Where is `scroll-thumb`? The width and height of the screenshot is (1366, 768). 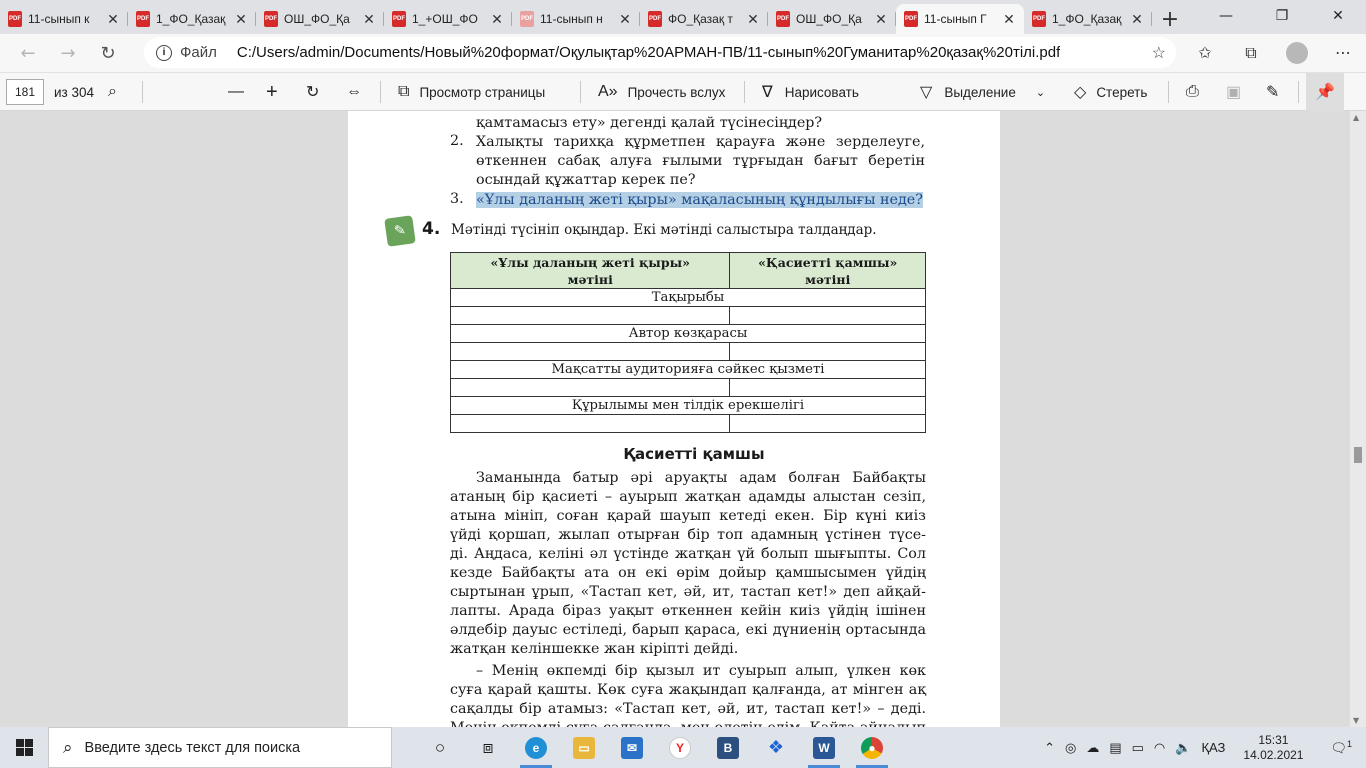
scroll-thumb is located at coordinates (1358, 455).